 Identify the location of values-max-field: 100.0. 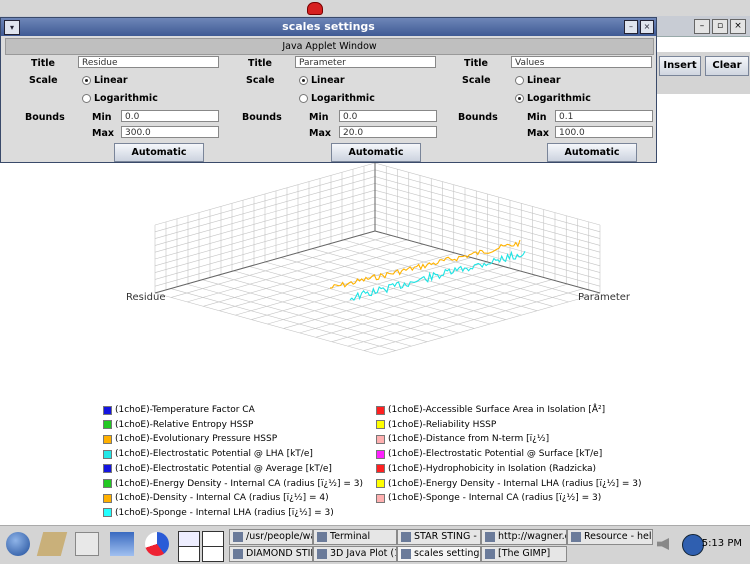
(604, 132).